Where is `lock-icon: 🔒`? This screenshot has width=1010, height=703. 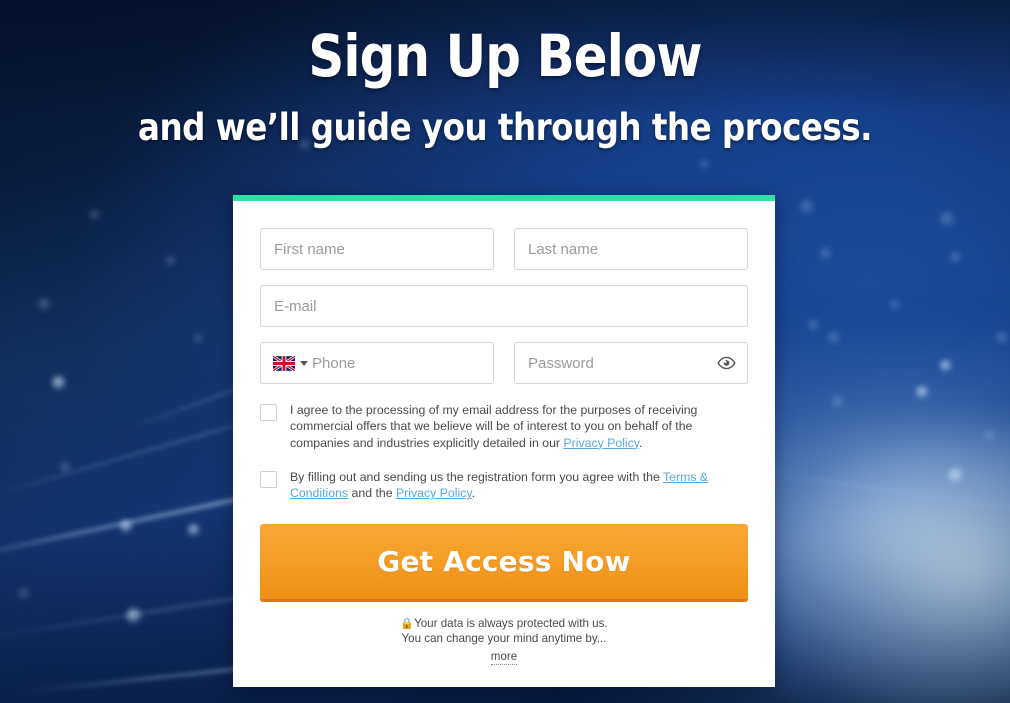 lock-icon: 🔒 is located at coordinates (407, 623).